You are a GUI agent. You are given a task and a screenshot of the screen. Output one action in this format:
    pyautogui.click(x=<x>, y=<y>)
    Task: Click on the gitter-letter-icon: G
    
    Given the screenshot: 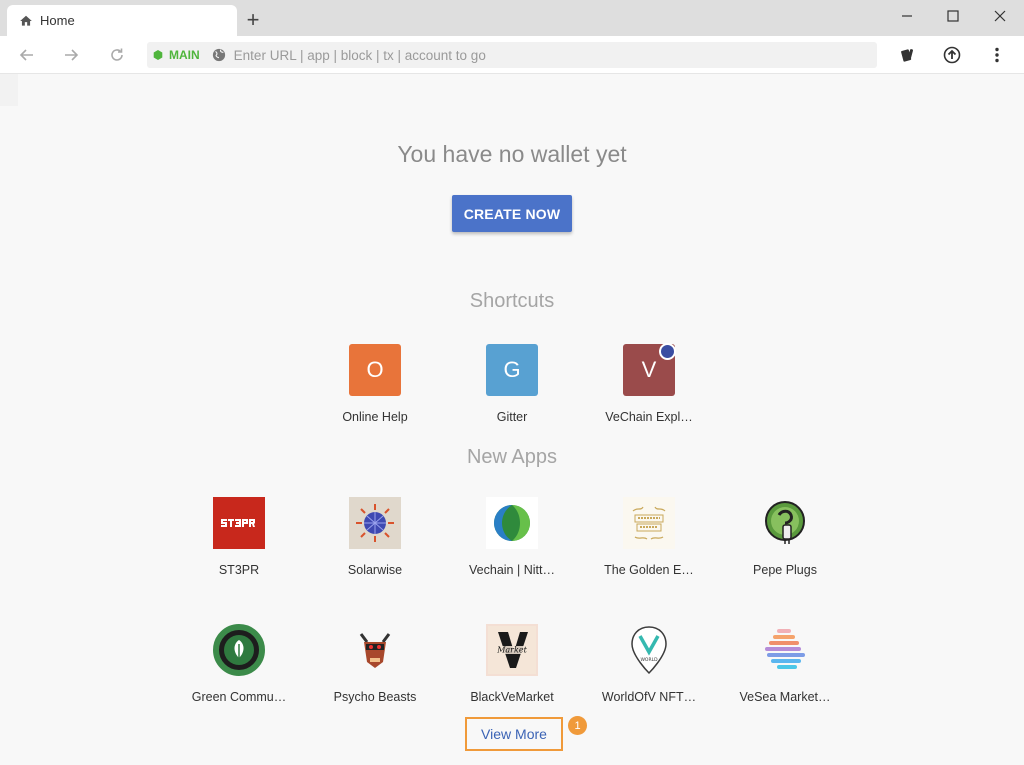 What is the action you would take?
    pyautogui.click(x=512, y=370)
    